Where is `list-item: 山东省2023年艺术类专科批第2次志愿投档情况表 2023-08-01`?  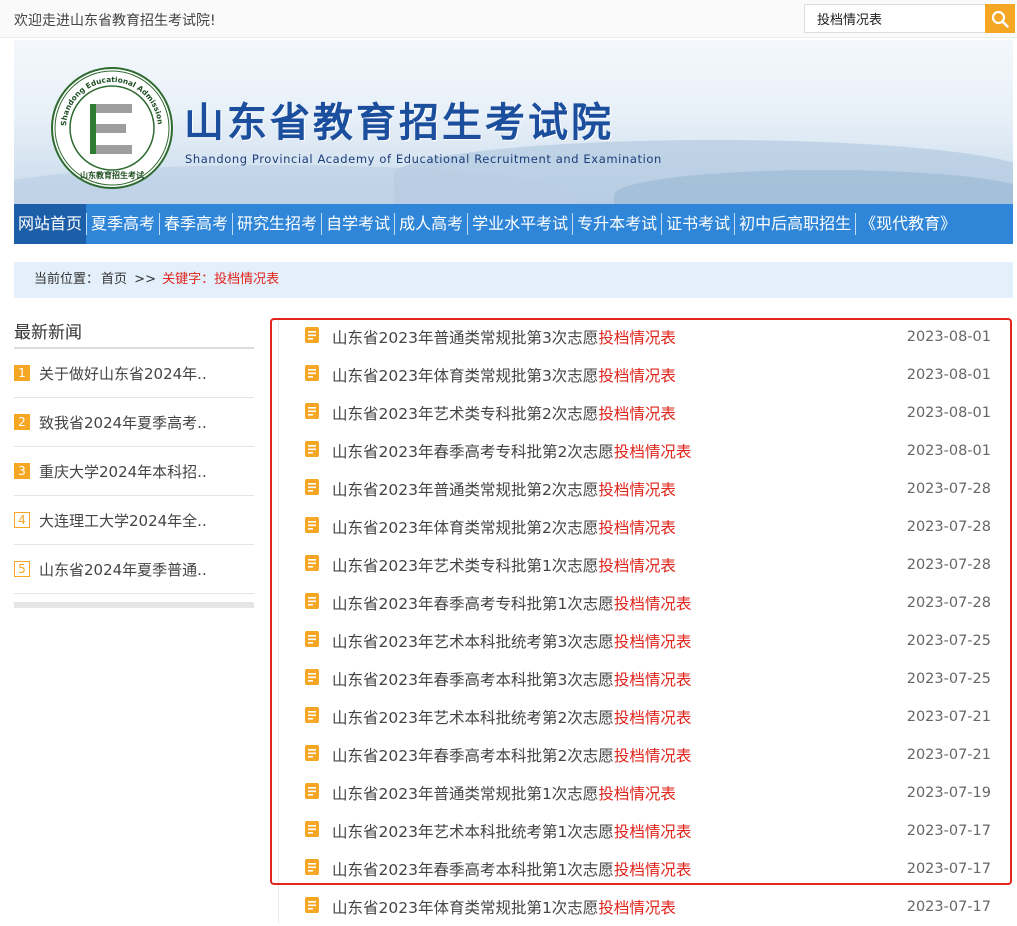 list-item: 山东省2023年艺术类专科批第2次志愿投档情况表 2023-08-01 is located at coordinates (647, 413).